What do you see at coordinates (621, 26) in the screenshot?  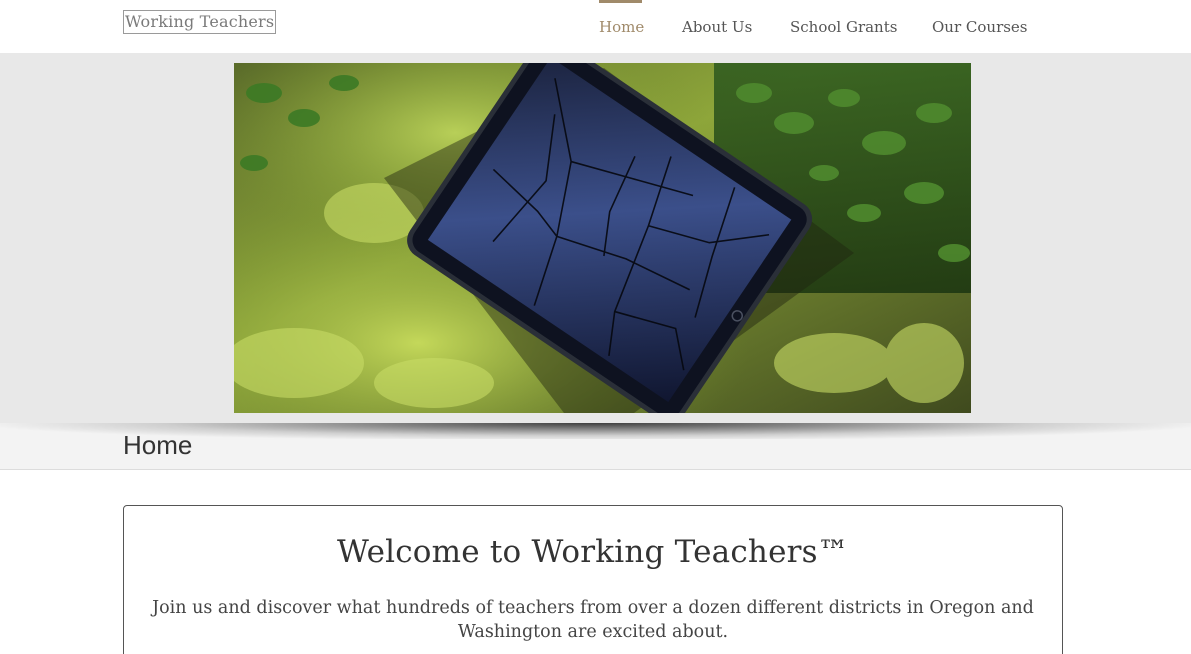 I see `nav-item-home: Home` at bounding box center [621, 26].